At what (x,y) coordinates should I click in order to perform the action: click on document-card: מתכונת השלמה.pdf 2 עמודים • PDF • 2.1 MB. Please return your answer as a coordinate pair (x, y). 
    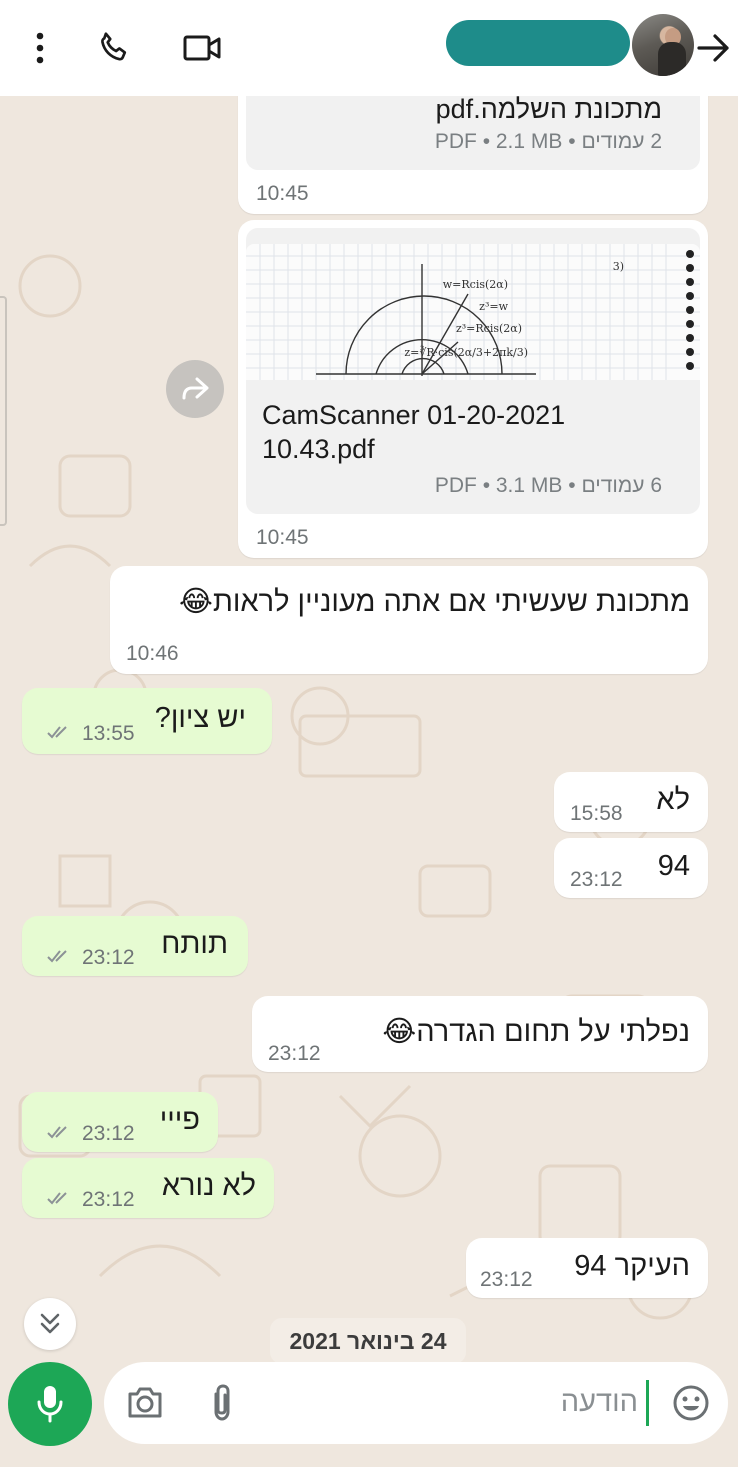
    Looking at the image, I should click on (473, 128).